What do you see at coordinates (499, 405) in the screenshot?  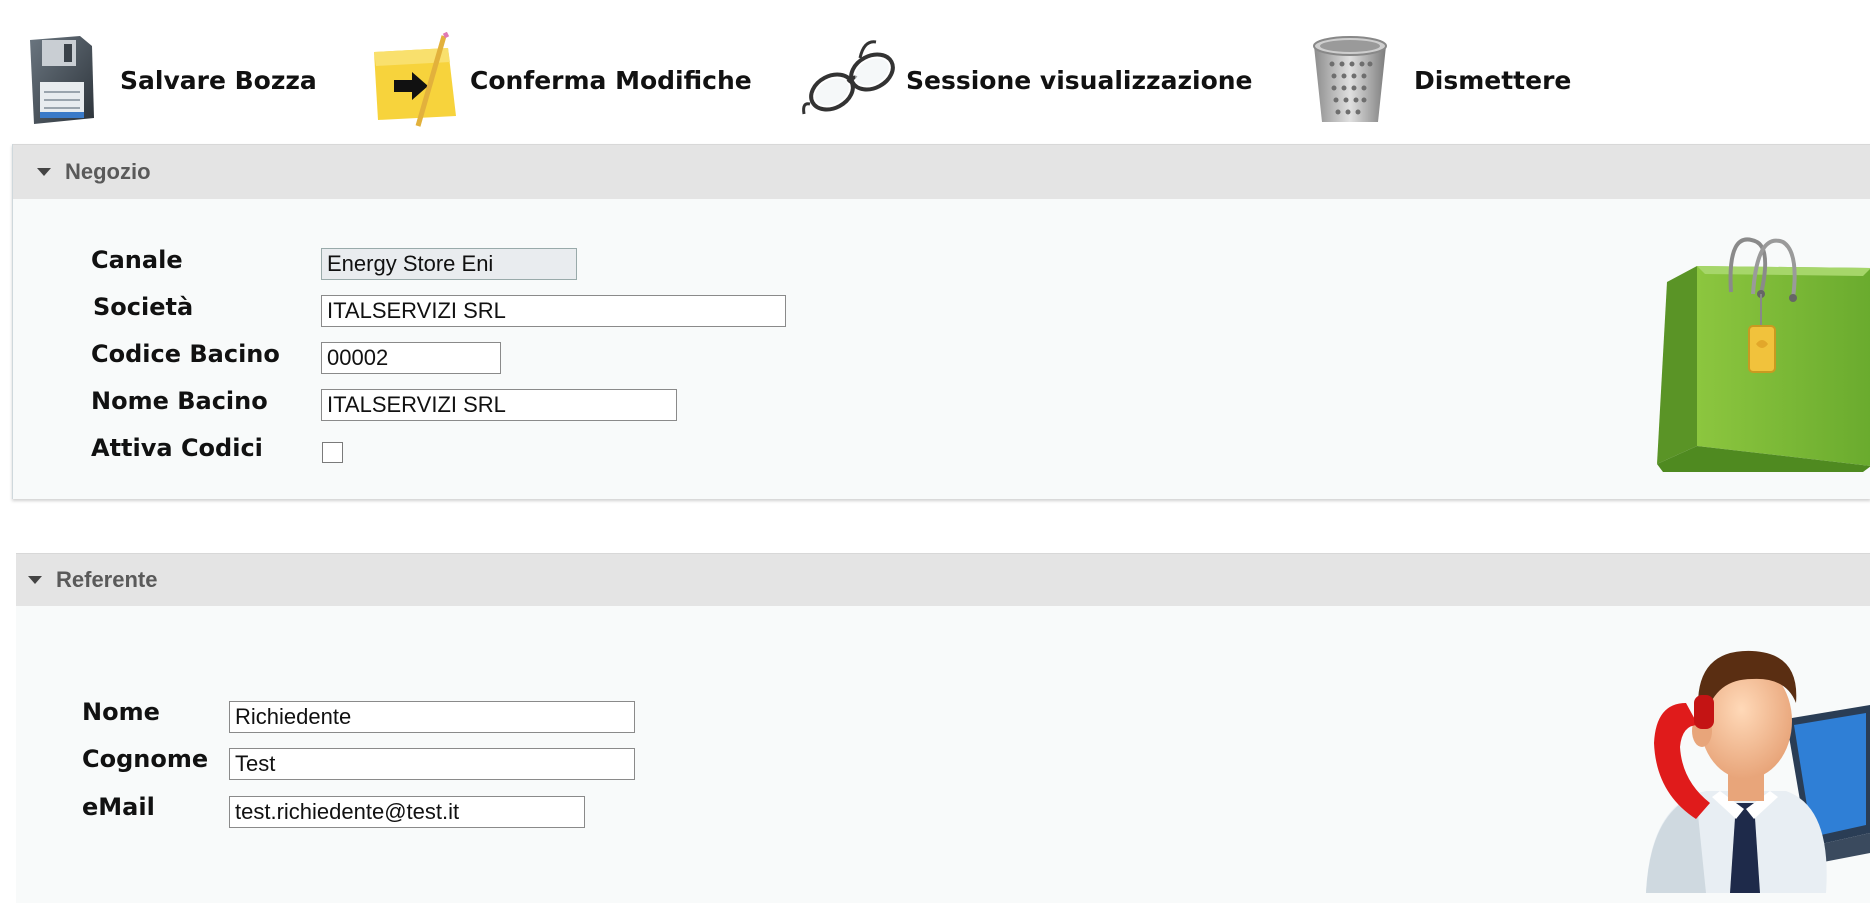 I see `nome-bacino-field` at bounding box center [499, 405].